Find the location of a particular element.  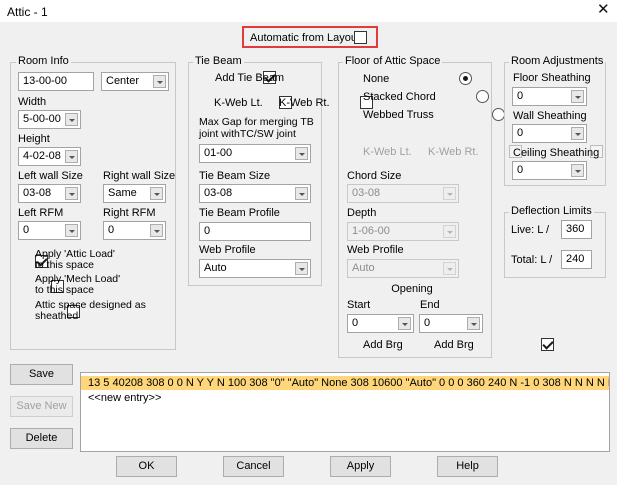

right-wall-size-label: Right wall Size is located at coordinates (139, 176).